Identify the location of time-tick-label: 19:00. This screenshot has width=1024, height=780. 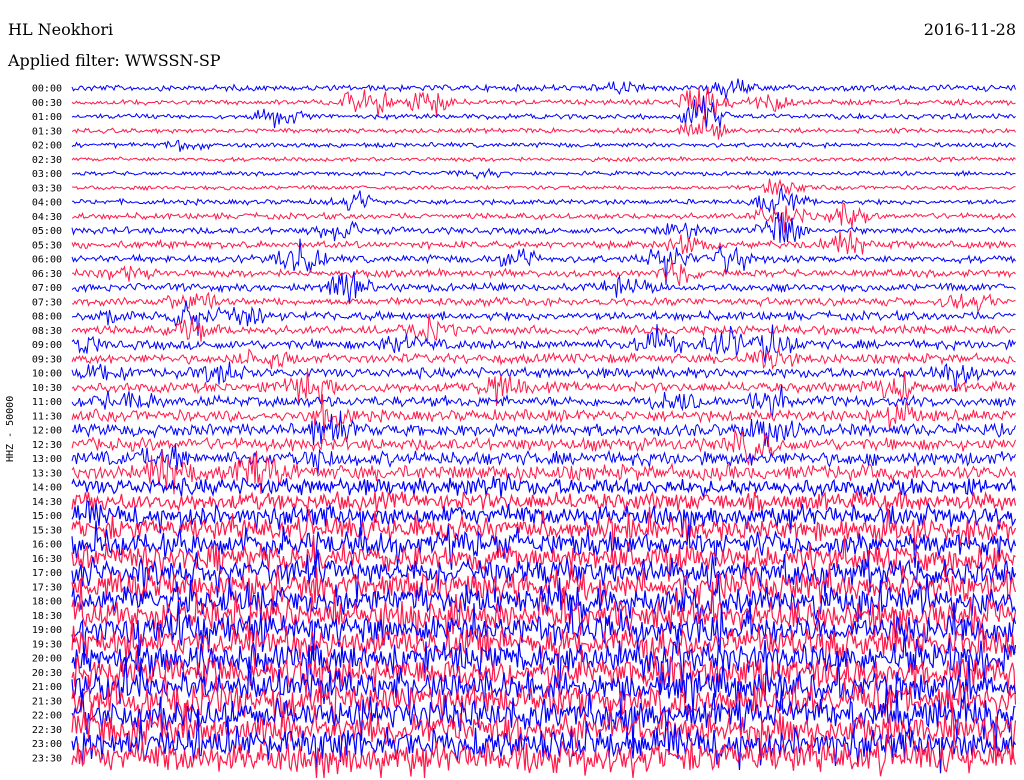
(47, 630).